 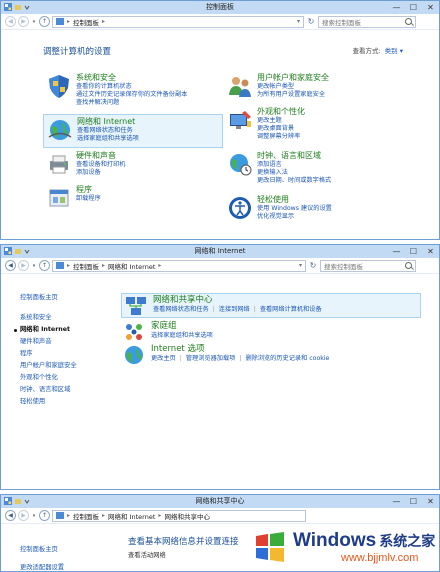 What do you see at coordinates (281, 121) in the screenshot?
I see `category-link: 更改主题` at bounding box center [281, 121].